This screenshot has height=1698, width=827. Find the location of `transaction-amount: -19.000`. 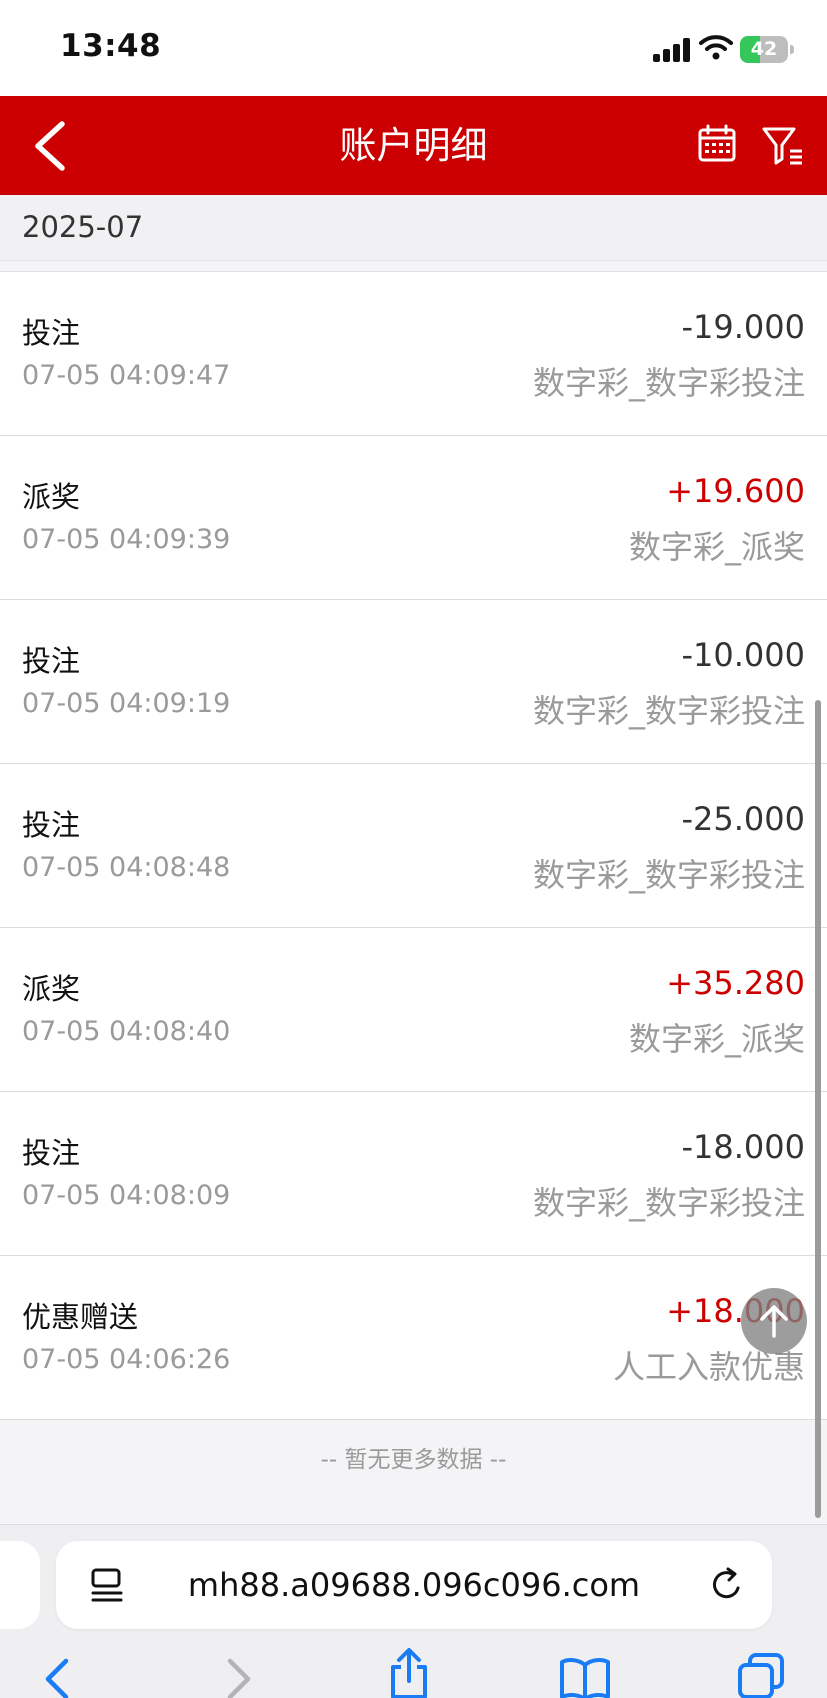

transaction-amount: -19.000 is located at coordinates (743, 327).